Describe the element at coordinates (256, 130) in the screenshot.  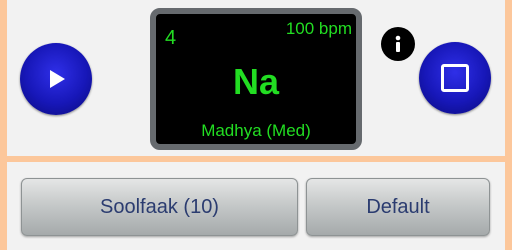
I see `laya-label: Madhya (Med)` at that location.